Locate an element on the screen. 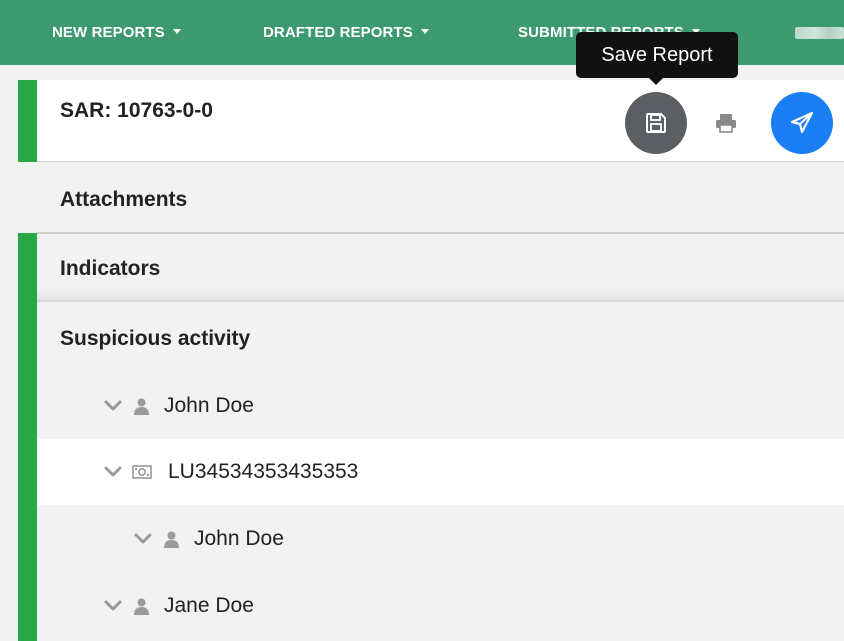 This screenshot has width=844, height=641. nav-new-reports: NEW REPORTS is located at coordinates (116, 32).